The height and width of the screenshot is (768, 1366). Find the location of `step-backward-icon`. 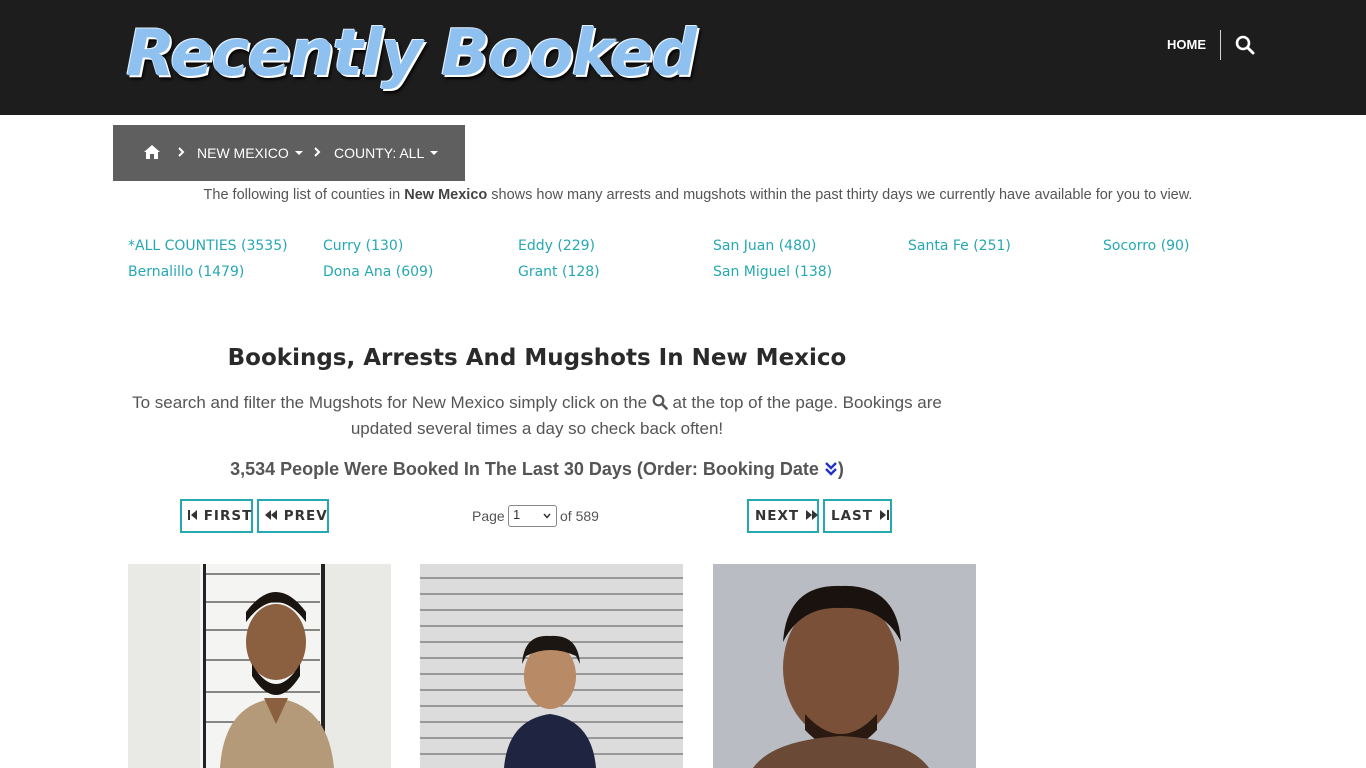

step-backward-icon is located at coordinates (192, 515).